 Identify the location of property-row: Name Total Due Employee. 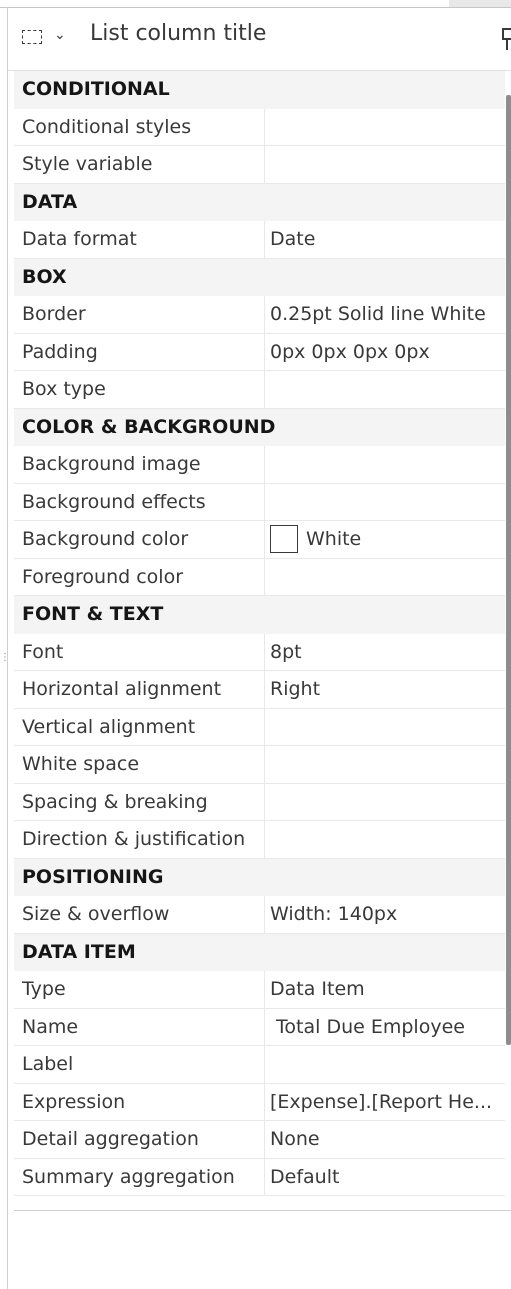
(259, 1027).